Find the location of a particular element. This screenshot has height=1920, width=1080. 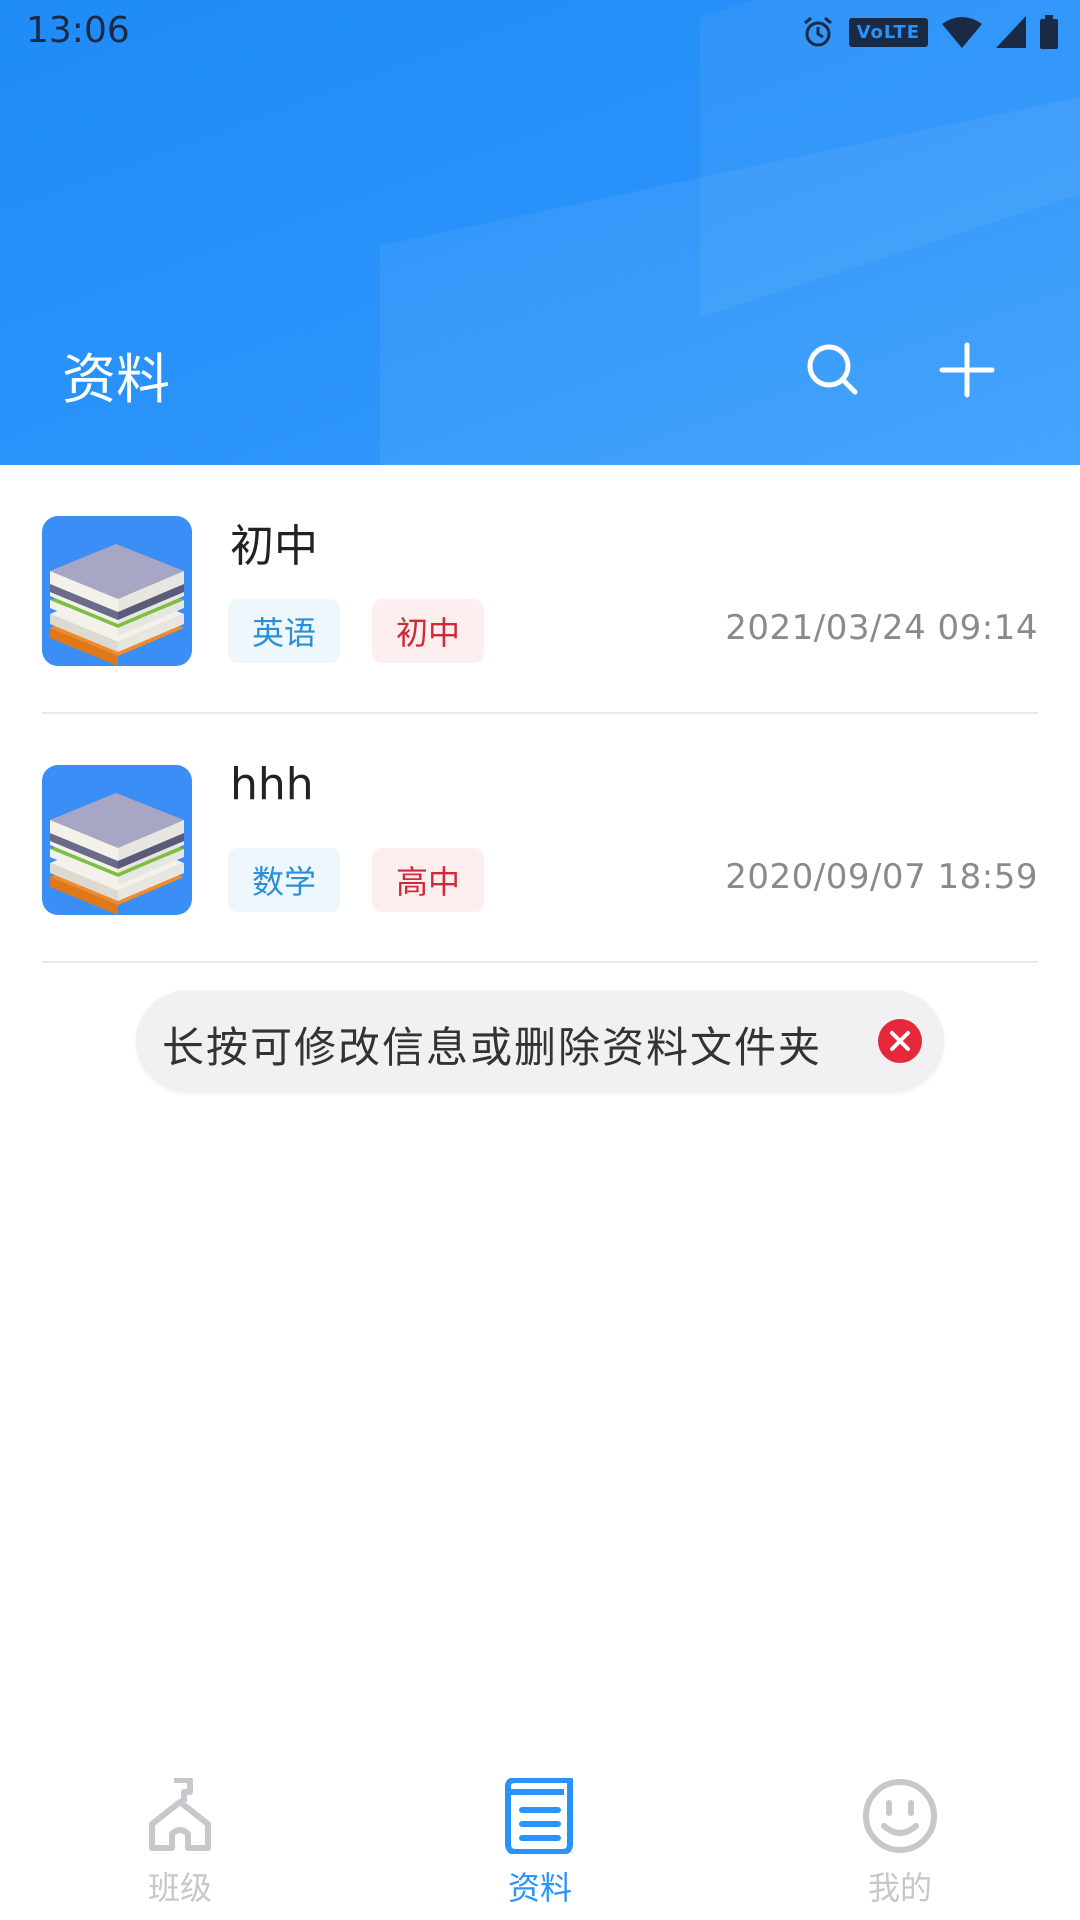

nav-label: 我的 is located at coordinates (899, 1888).